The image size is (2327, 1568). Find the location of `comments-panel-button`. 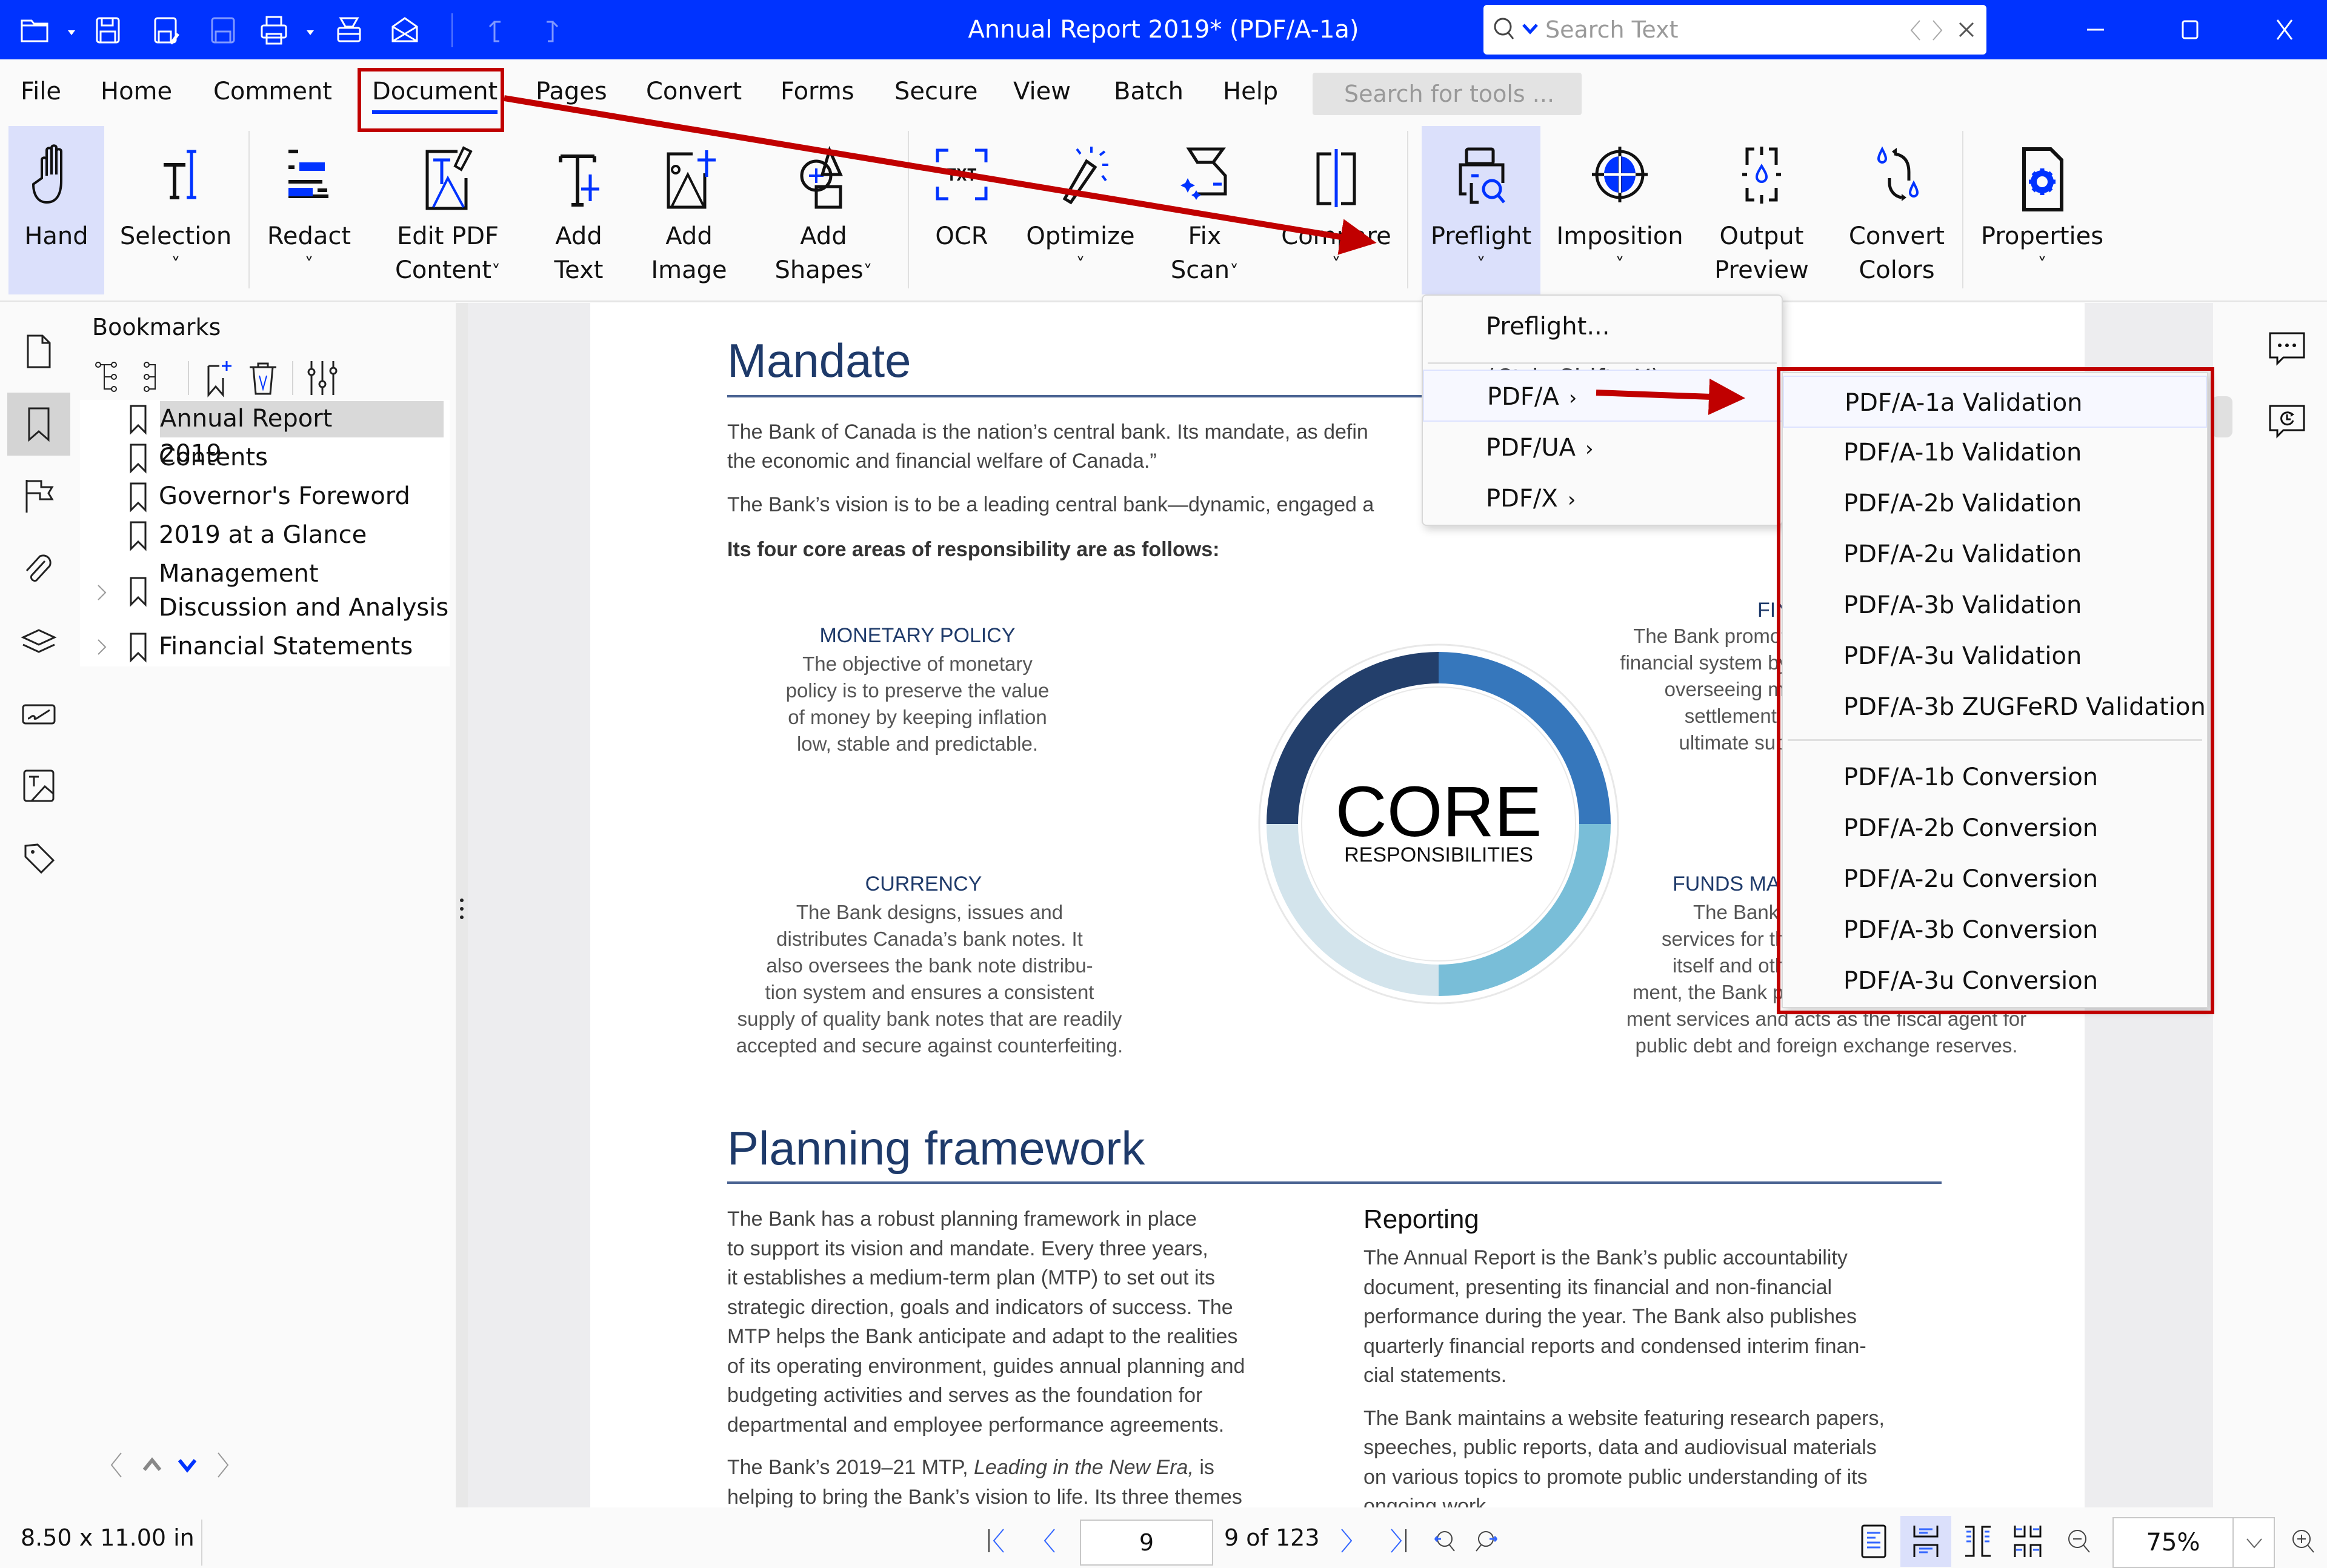

comments-panel-button is located at coordinates (2287, 349).